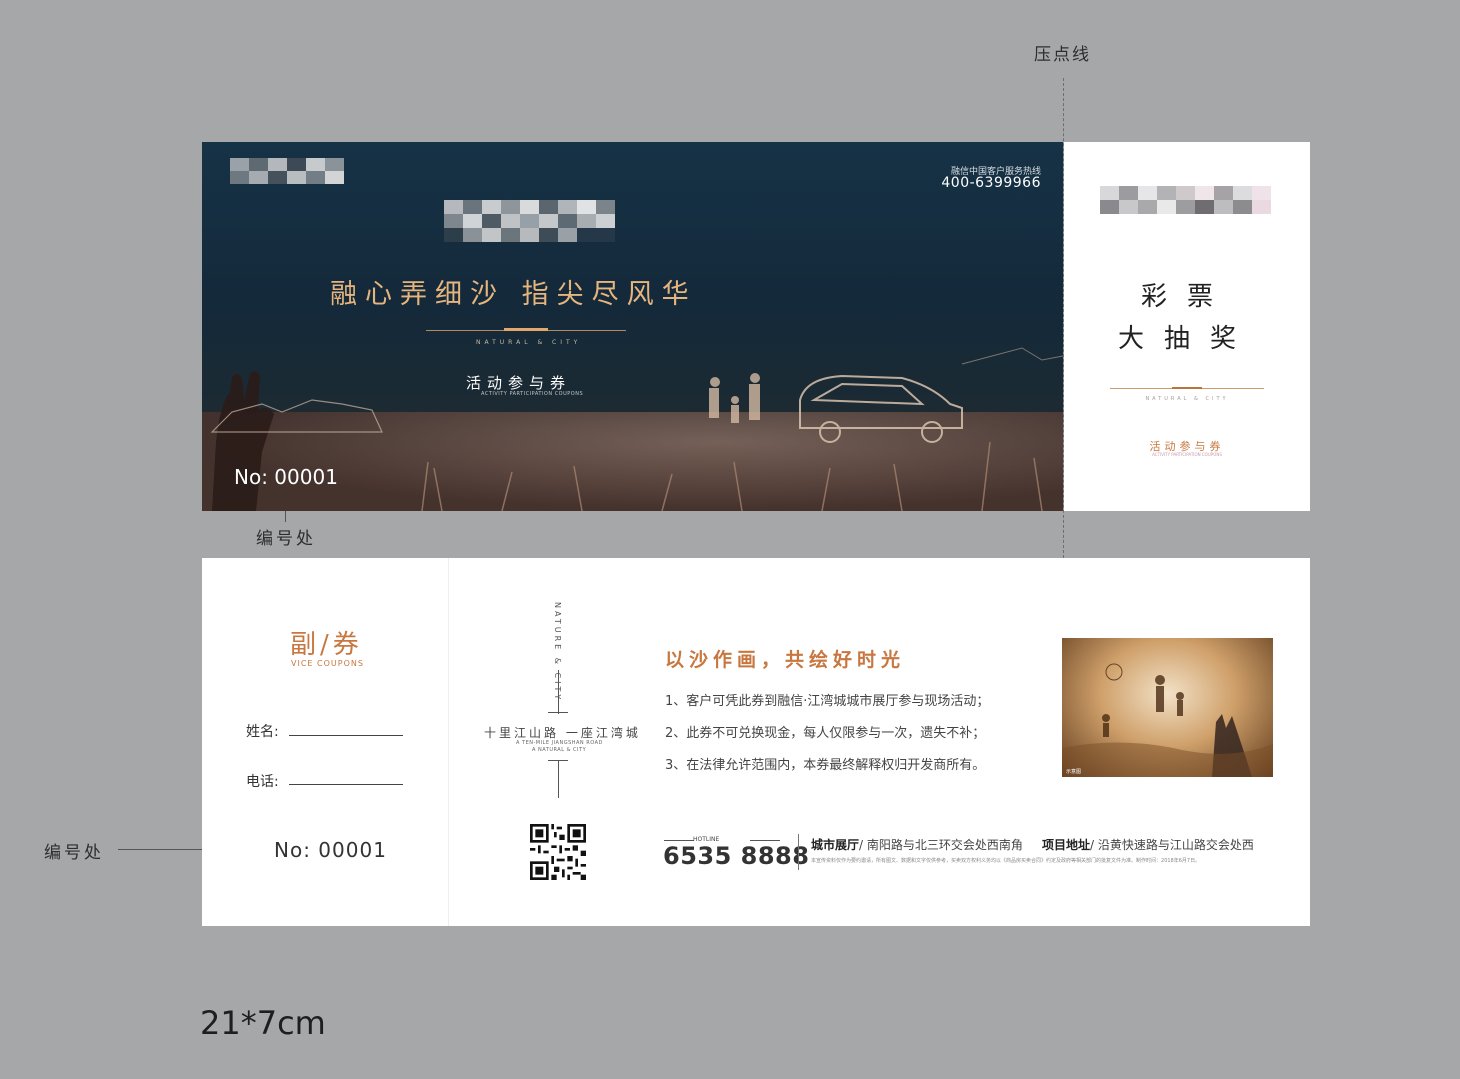  Describe the element at coordinates (326, 645) in the screenshot. I see `vice-coupon-title: 副/券` at that location.